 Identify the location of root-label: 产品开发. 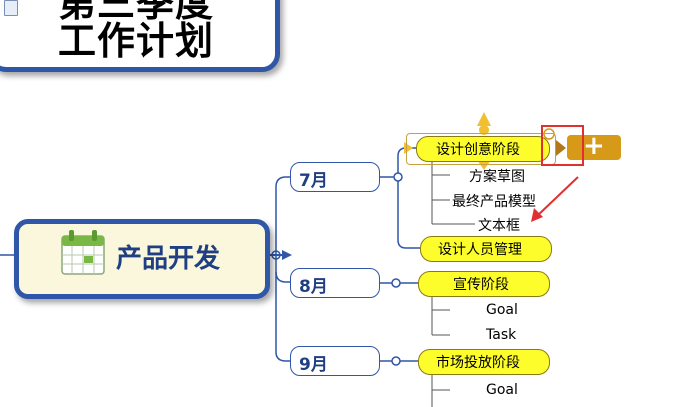
(168, 259).